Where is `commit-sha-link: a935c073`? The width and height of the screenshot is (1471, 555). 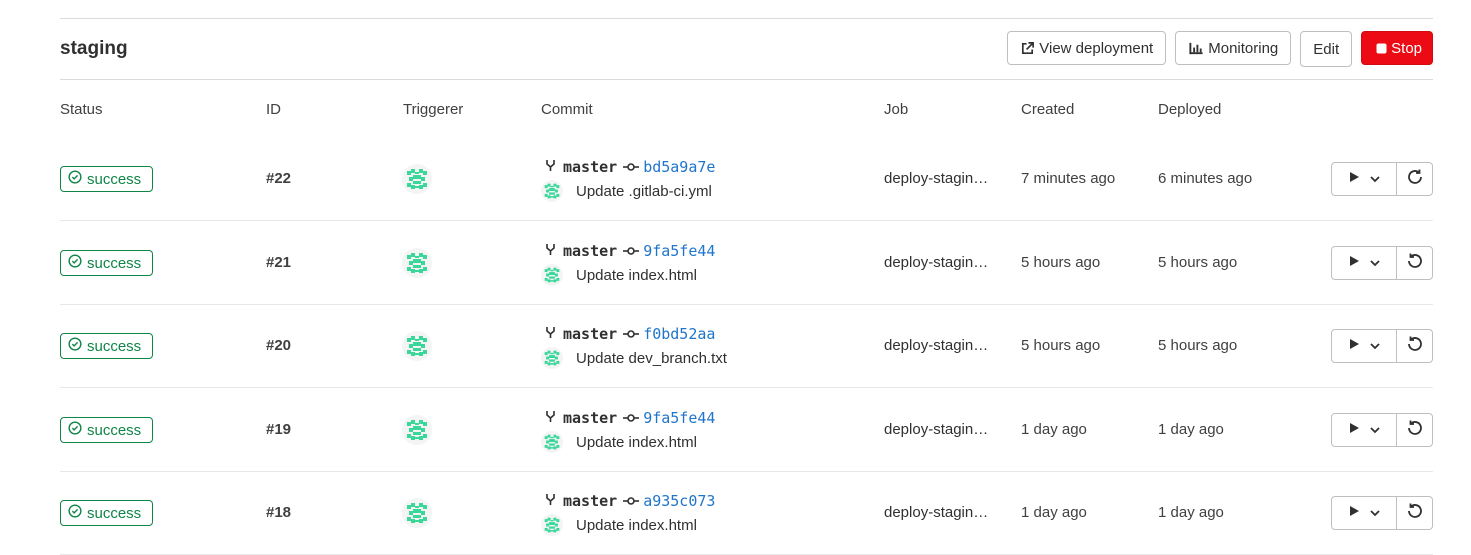 commit-sha-link: a935c073 is located at coordinates (679, 501).